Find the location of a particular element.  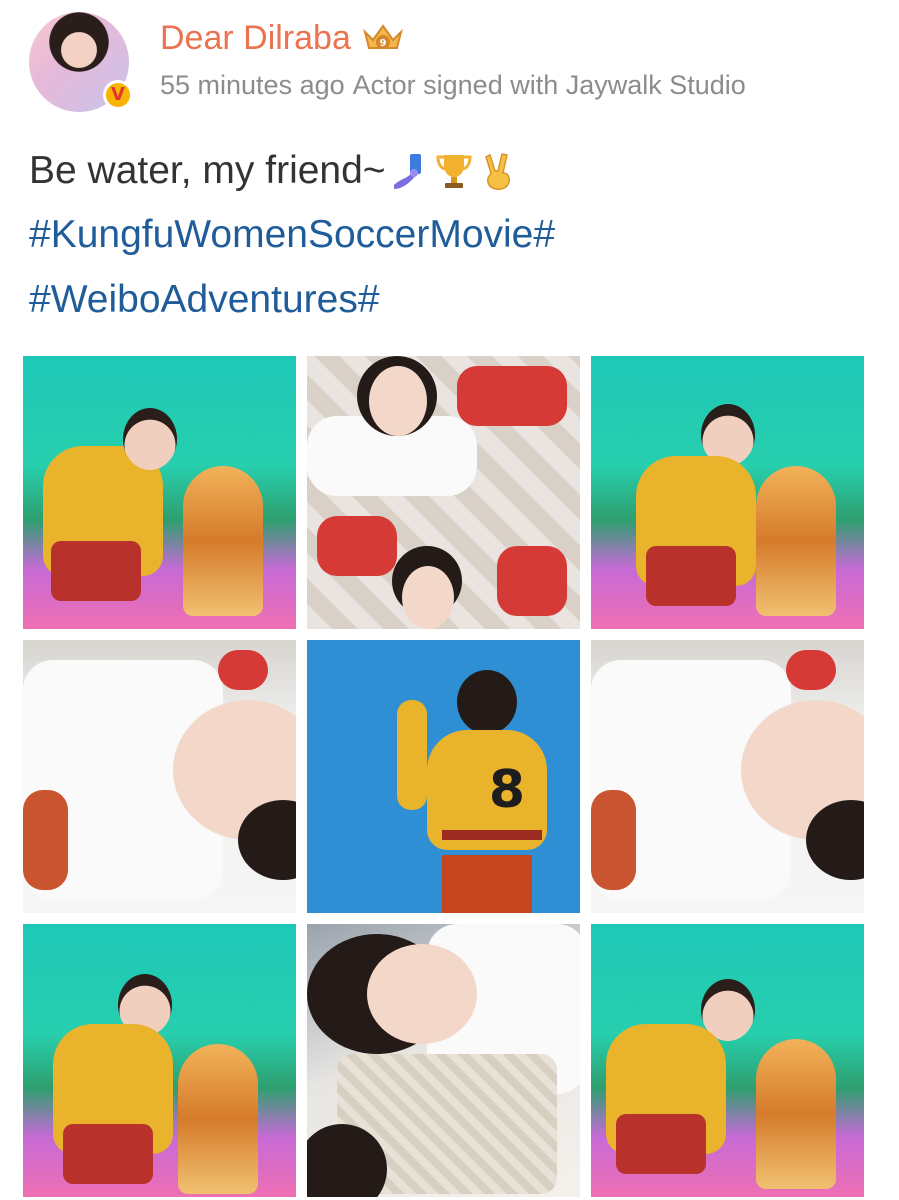

jersey-number: 8 is located at coordinates (507, 790).